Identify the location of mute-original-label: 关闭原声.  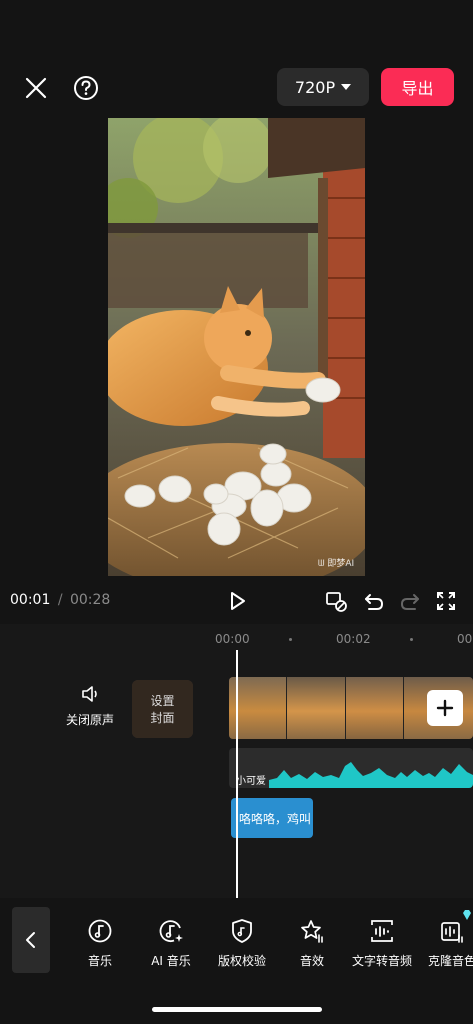
(89, 720).